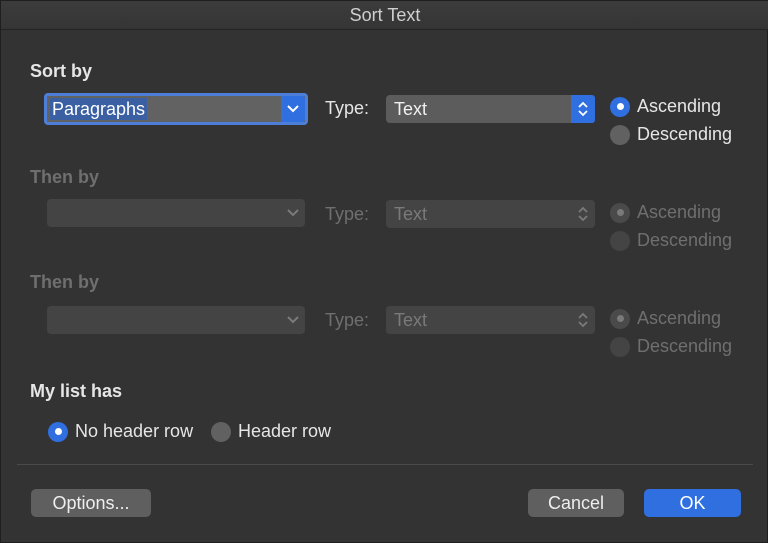  Describe the element at coordinates (692, 503) in the screenshot. I see `ok-button: OK` at that location.